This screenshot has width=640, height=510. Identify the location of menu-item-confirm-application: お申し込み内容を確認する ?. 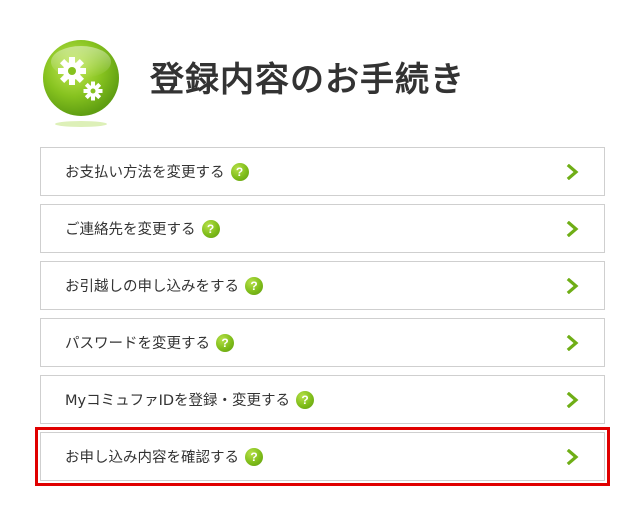
(322, 456).